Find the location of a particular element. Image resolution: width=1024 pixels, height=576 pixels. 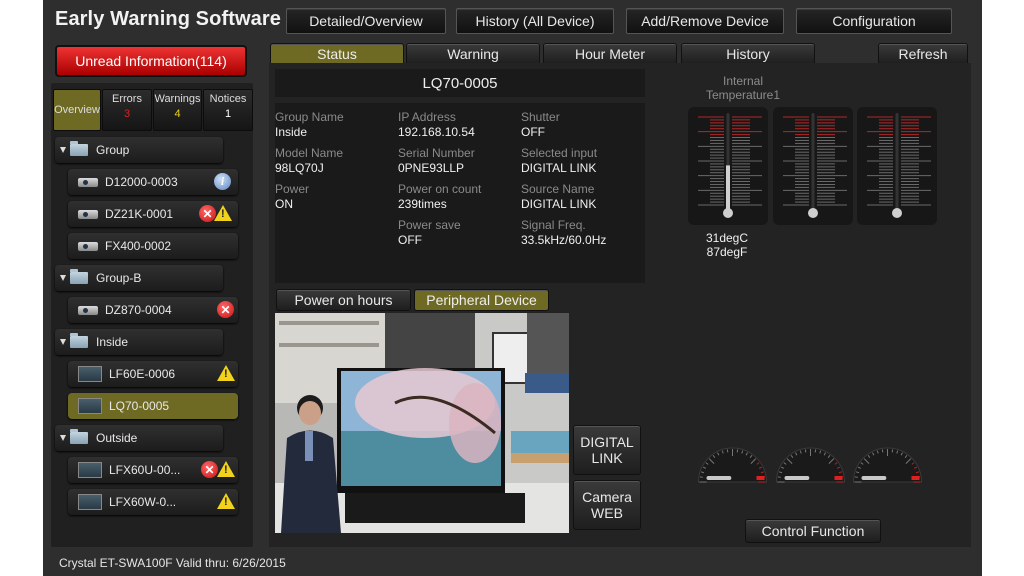

tree-device-item: D12000-0003 i is located at coordinates (153, 182).